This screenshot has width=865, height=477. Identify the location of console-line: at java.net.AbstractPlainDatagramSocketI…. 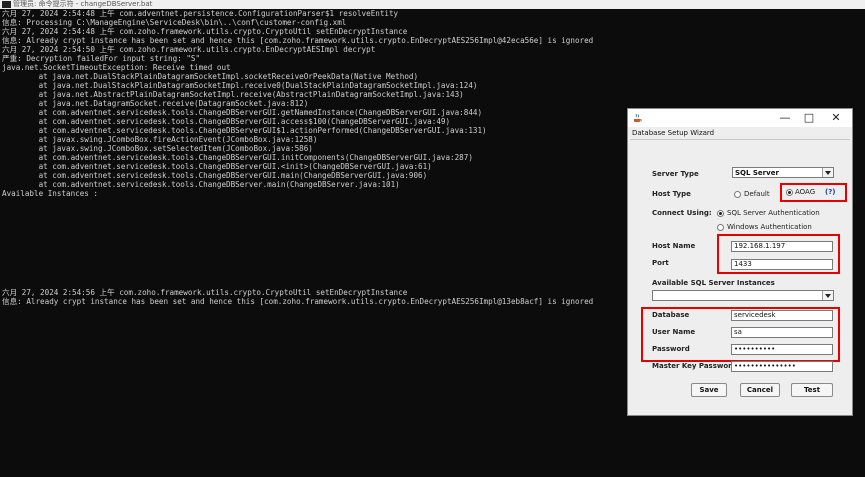
(233, 94).